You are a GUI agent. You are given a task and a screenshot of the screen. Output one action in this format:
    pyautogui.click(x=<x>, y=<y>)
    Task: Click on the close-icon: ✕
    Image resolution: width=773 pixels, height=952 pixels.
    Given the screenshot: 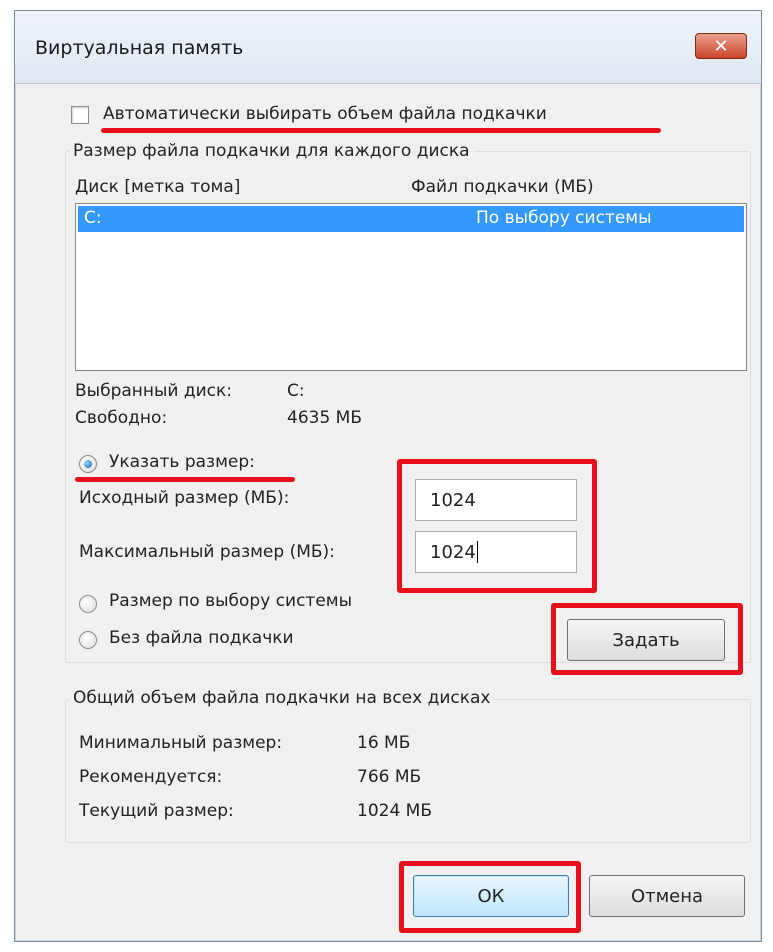 What is the action you would take?
    pyautogui.click(x=721, y=46)
    